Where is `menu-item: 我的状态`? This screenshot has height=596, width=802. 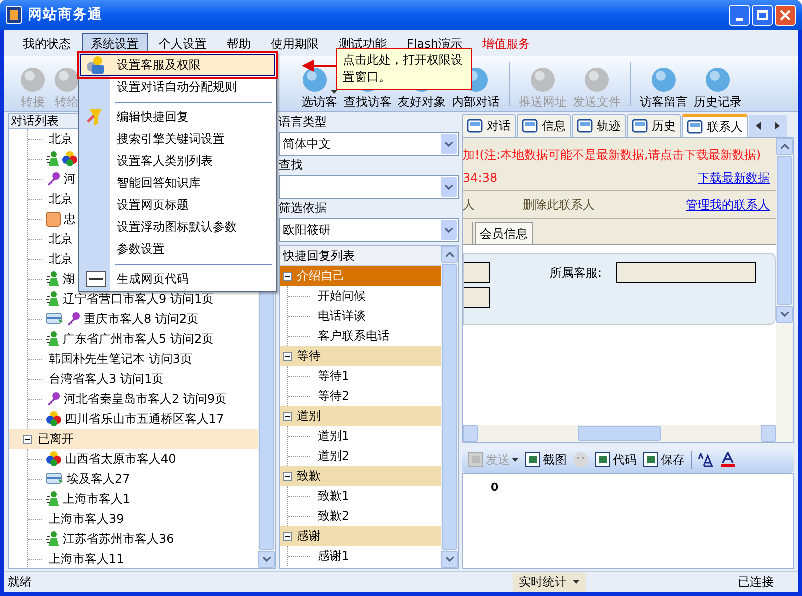 menu-item: 我的状态 is located at coordinates (47, 44).